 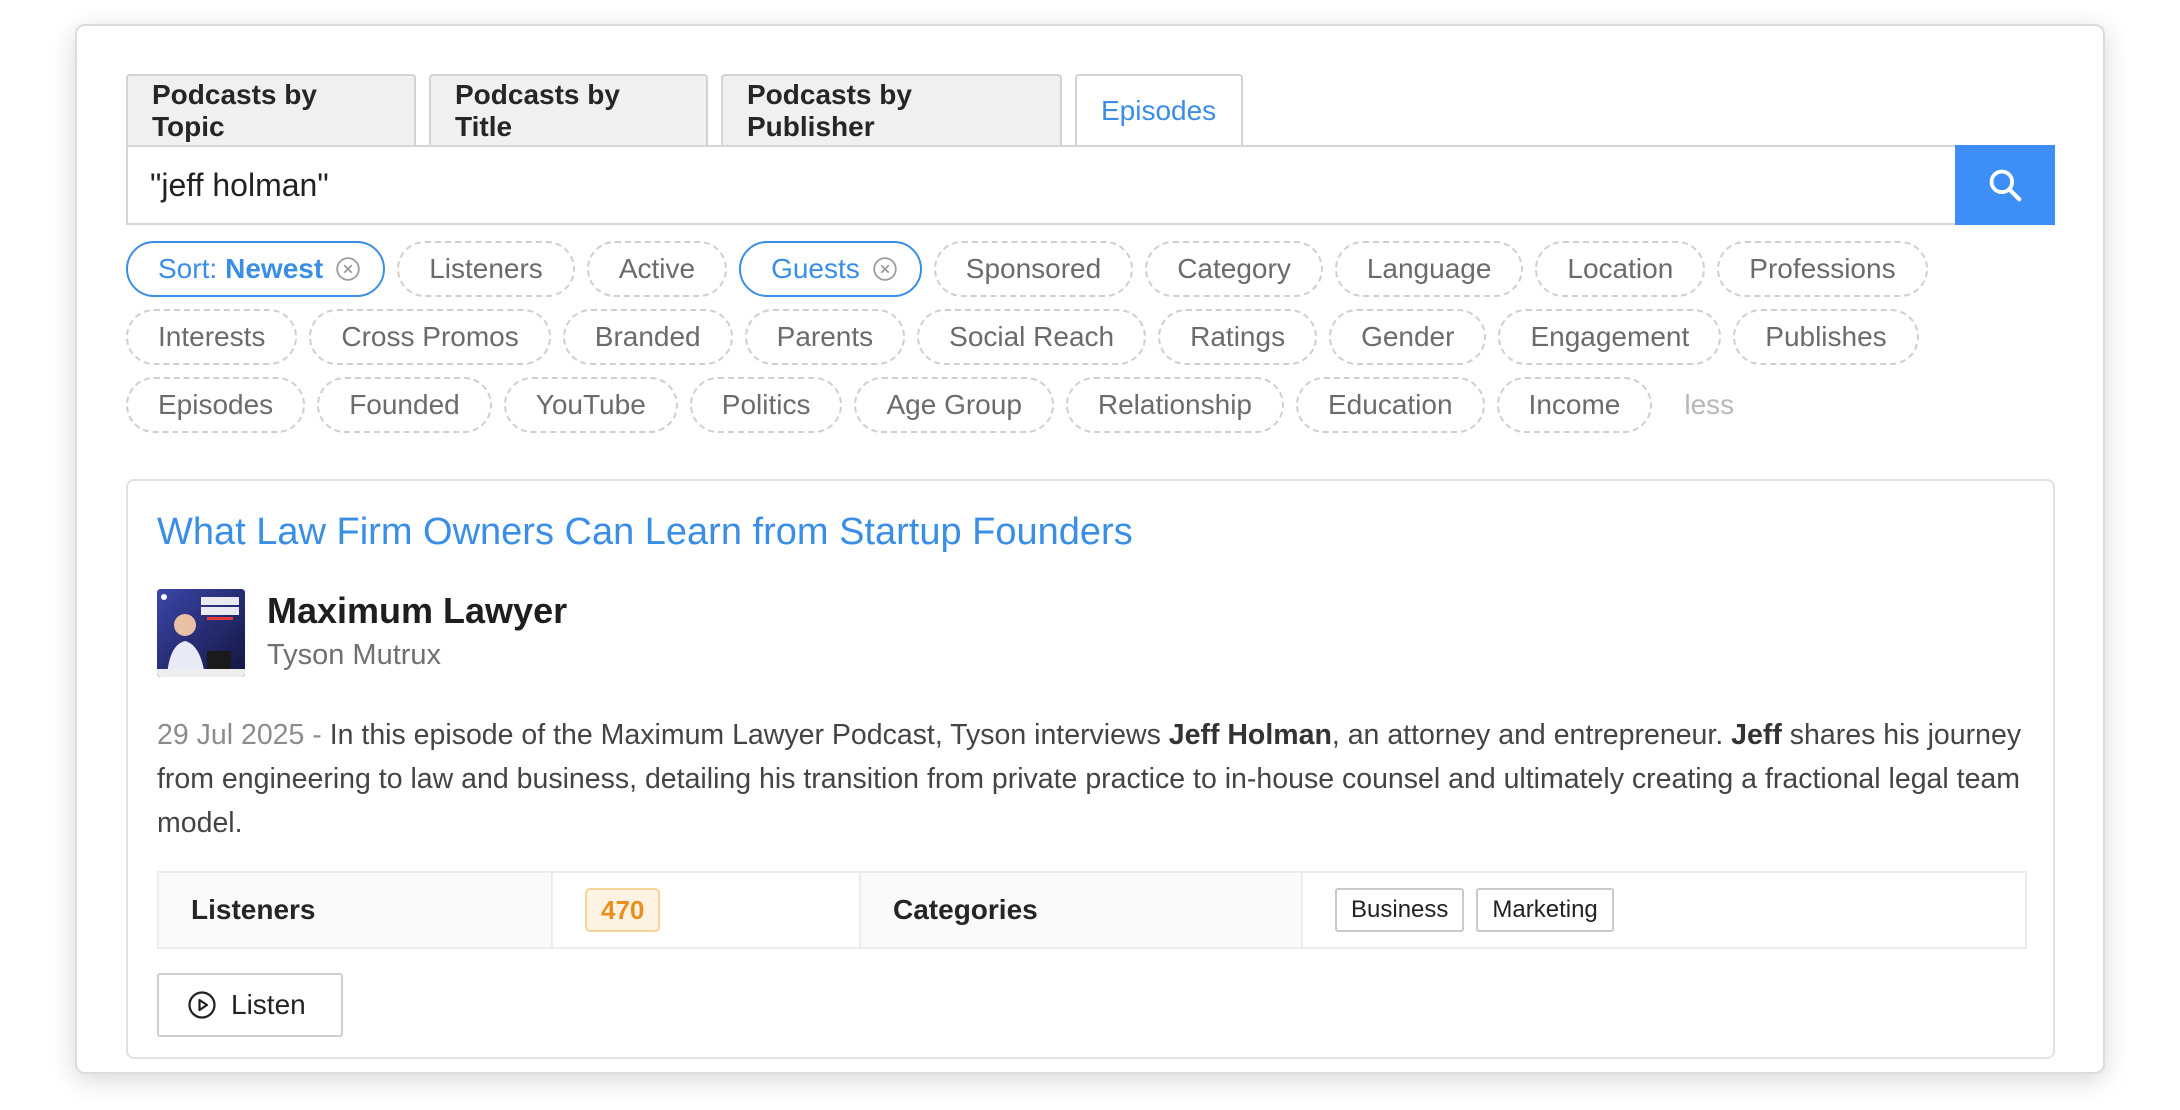 I want to click on filter-chip-founded: Founded, so click(x=404, y=405).